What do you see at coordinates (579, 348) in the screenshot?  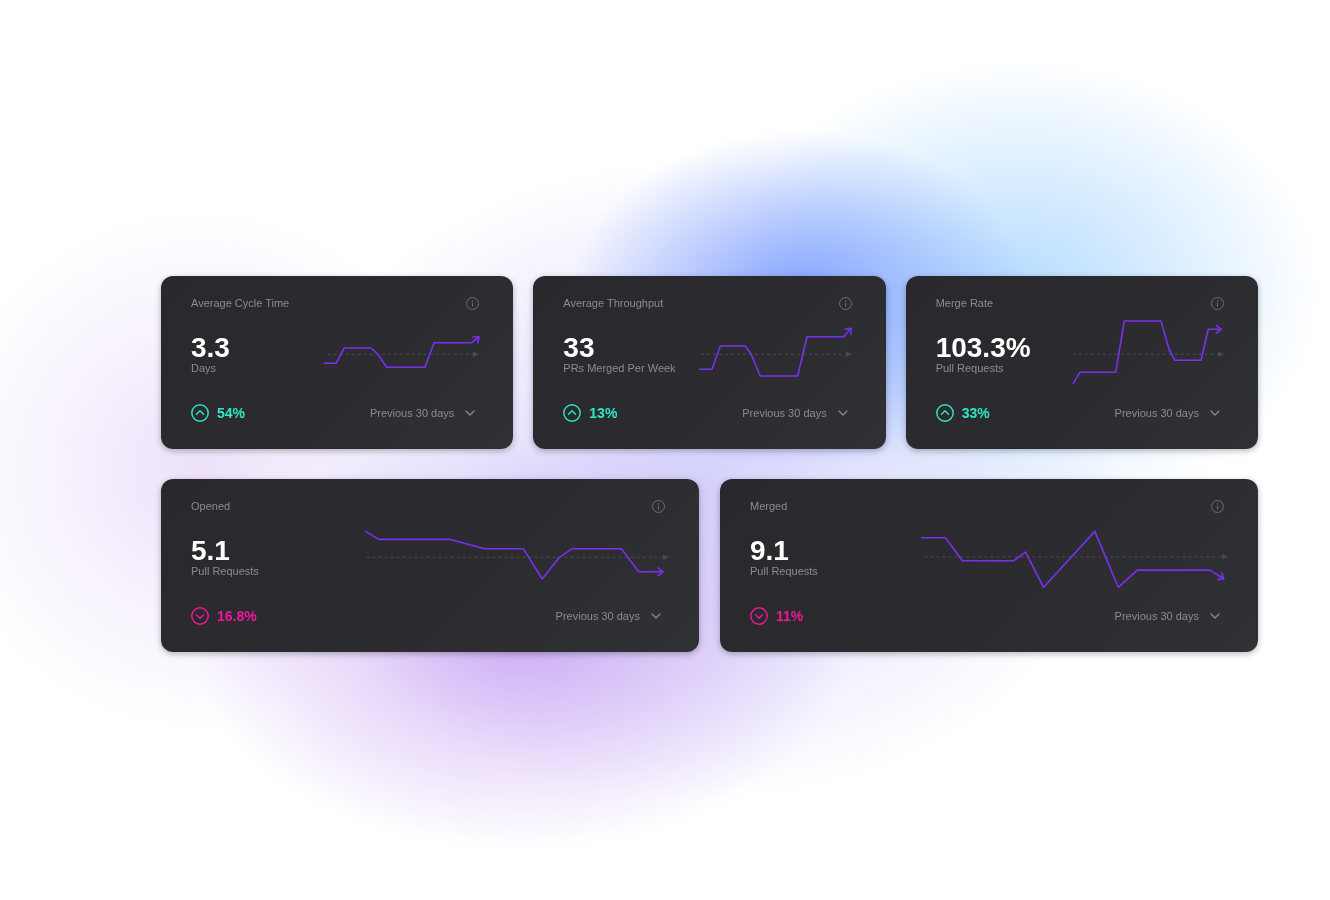 I see `metric-value: 33` at bounding box center [579, 348].